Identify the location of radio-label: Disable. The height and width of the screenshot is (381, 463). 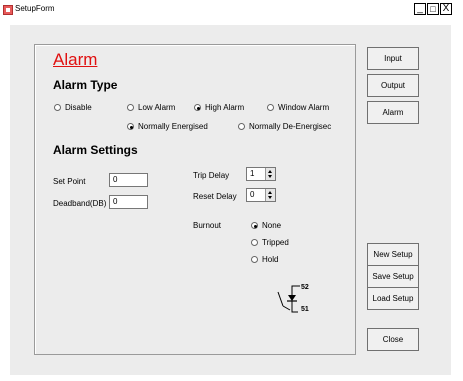
(78, 107).